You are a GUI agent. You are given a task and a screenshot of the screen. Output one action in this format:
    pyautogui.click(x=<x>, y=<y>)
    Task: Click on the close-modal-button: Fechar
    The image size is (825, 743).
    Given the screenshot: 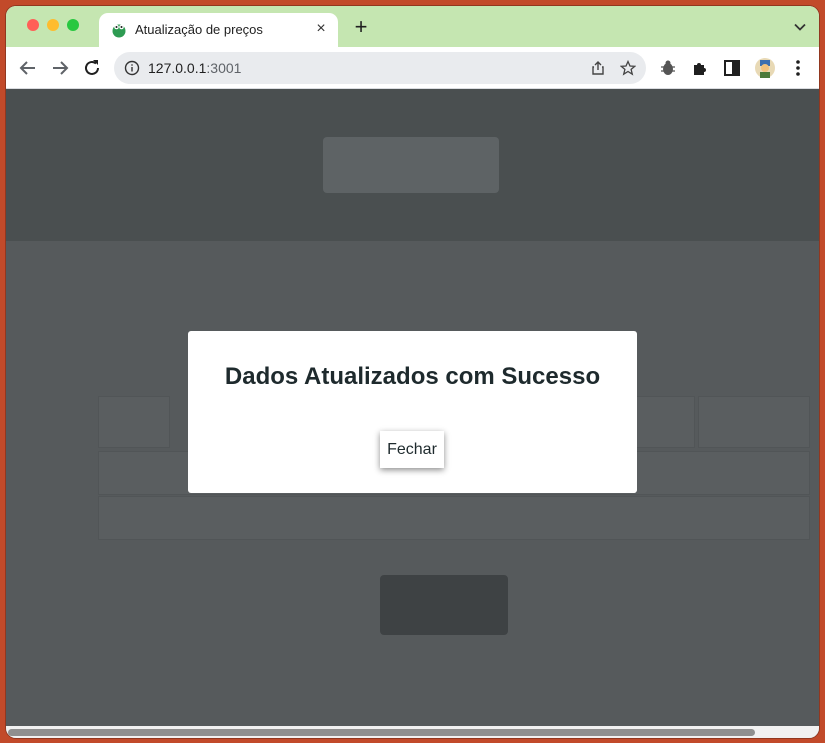 What is the action you would take?
    pyautogui.click(x=412, y=449)
    